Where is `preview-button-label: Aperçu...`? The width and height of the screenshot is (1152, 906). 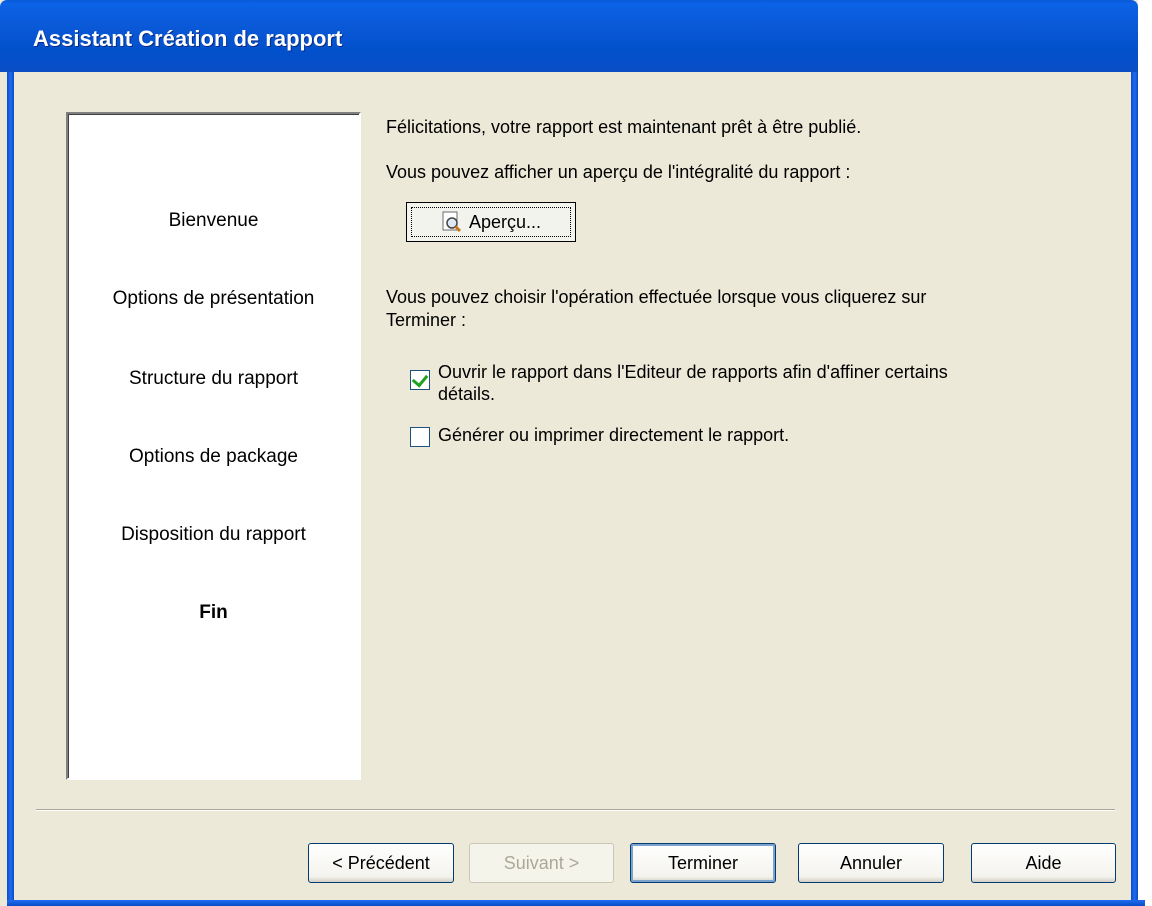 preview-button-label: Aperçu... is located at coordinates (505, 221).